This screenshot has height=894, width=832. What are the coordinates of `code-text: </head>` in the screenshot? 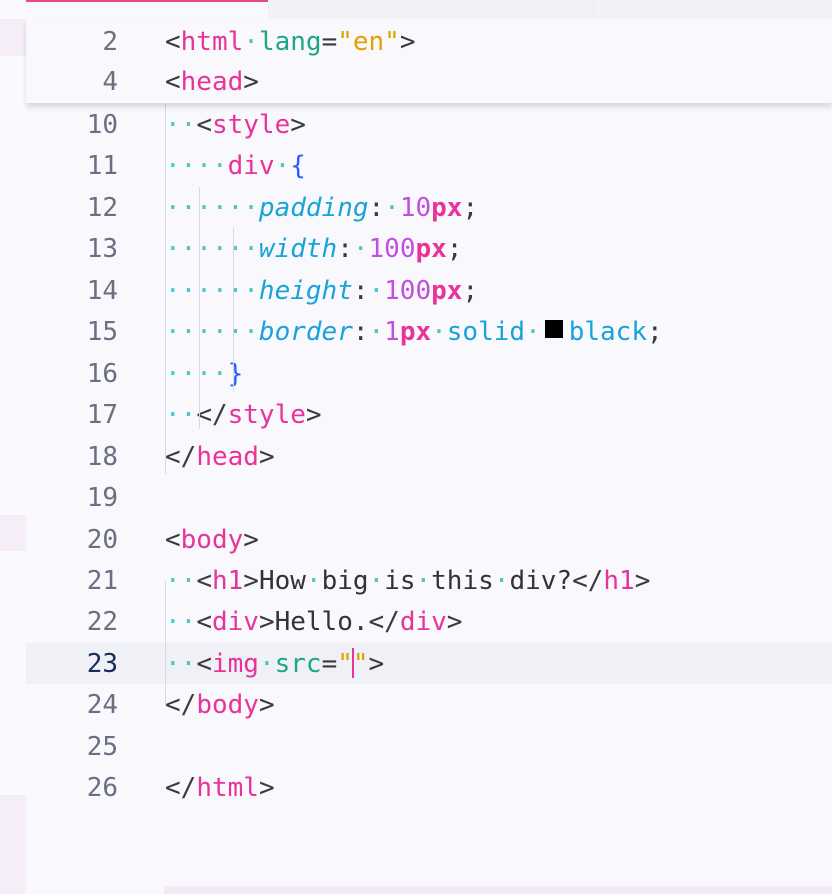 It's located at (220, 457).